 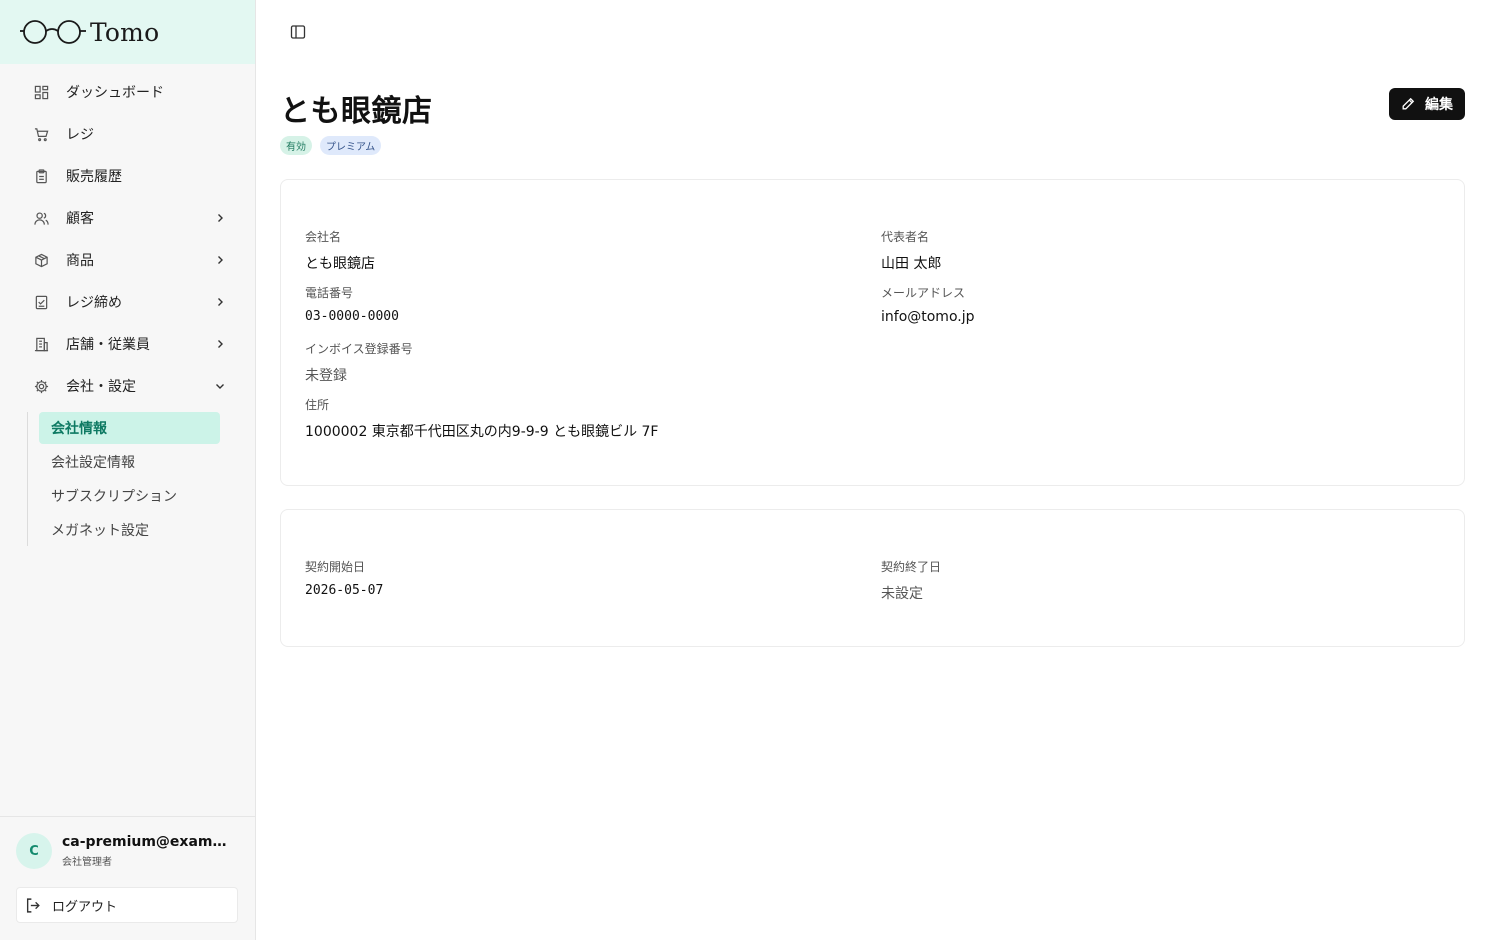 I want to click on user-role: 会社管理者, so click(x=87, y=862).